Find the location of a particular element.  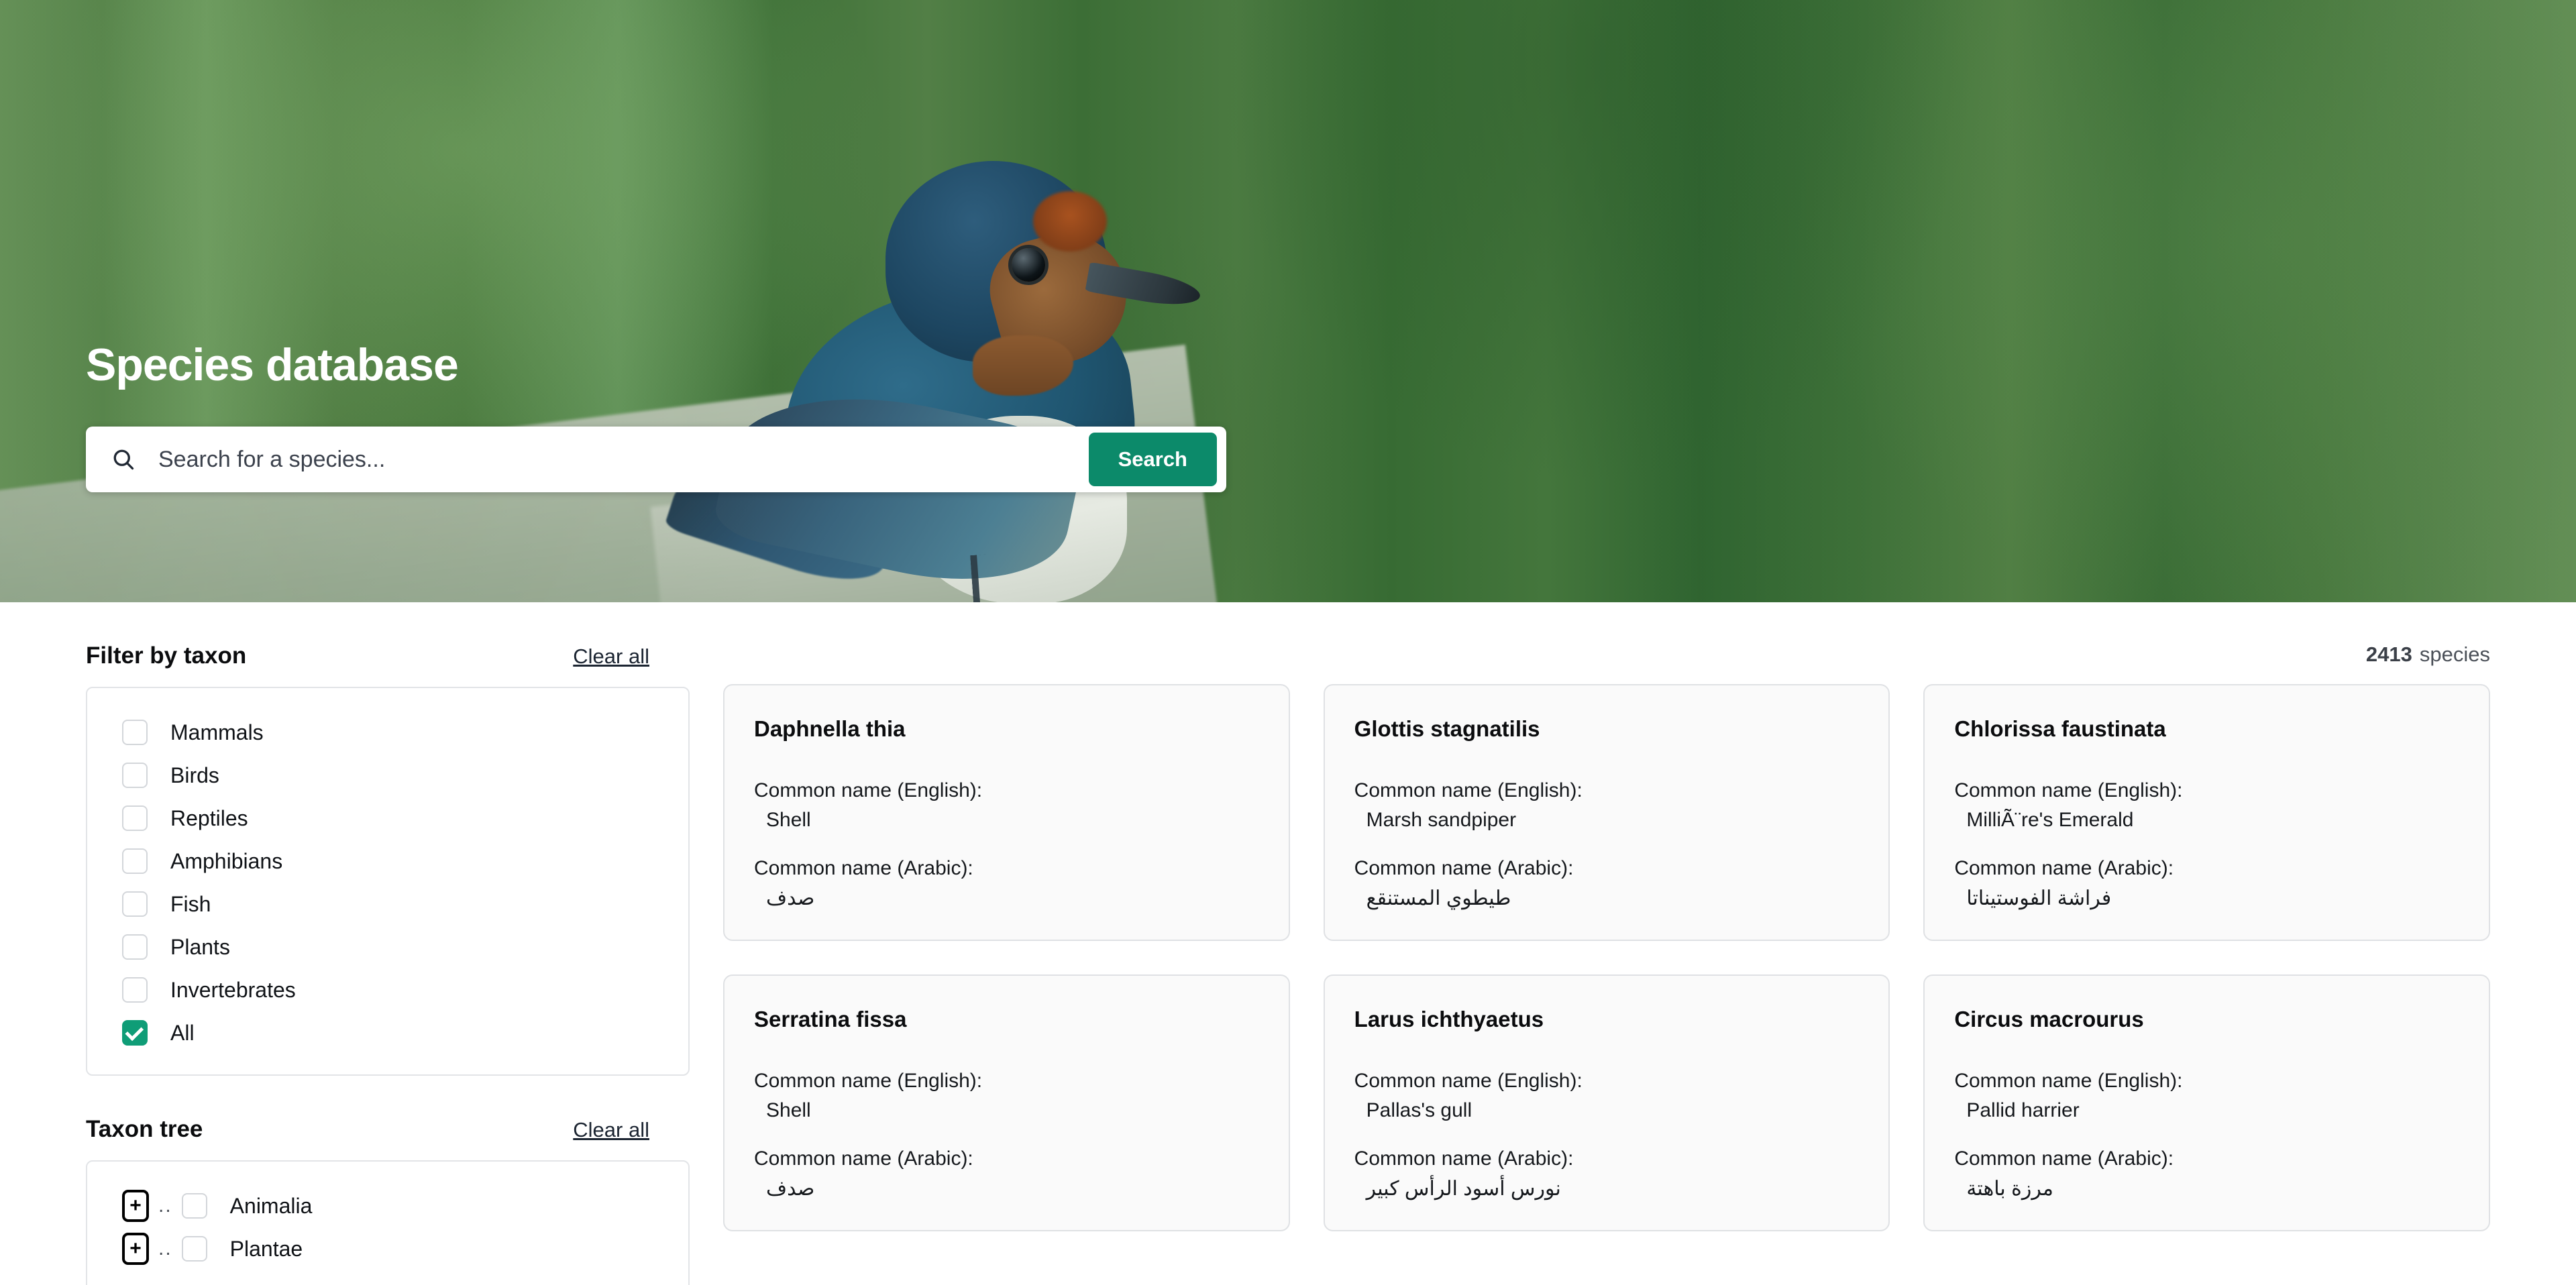

common-name-arabic-value: نورس أسود الرأس كبير is located at coordinates (1463, 1189).